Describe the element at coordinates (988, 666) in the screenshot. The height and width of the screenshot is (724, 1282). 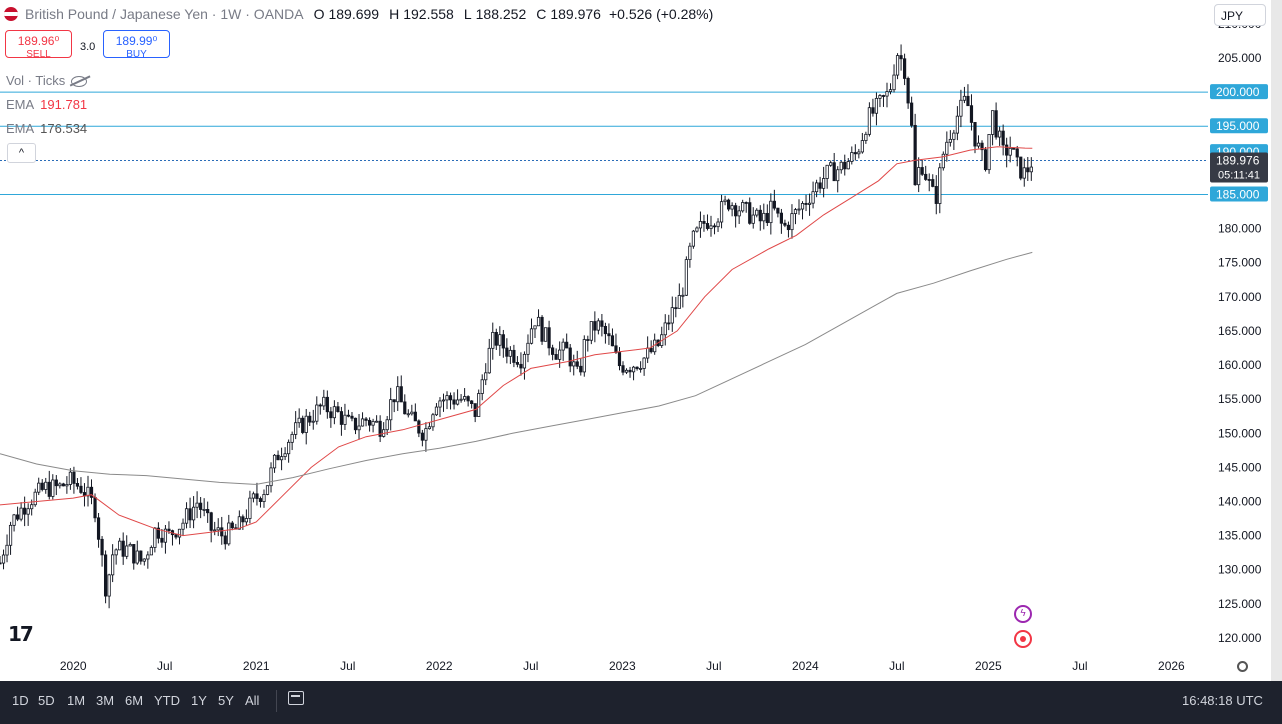
I see `x-tick-label: 2025` at that location.